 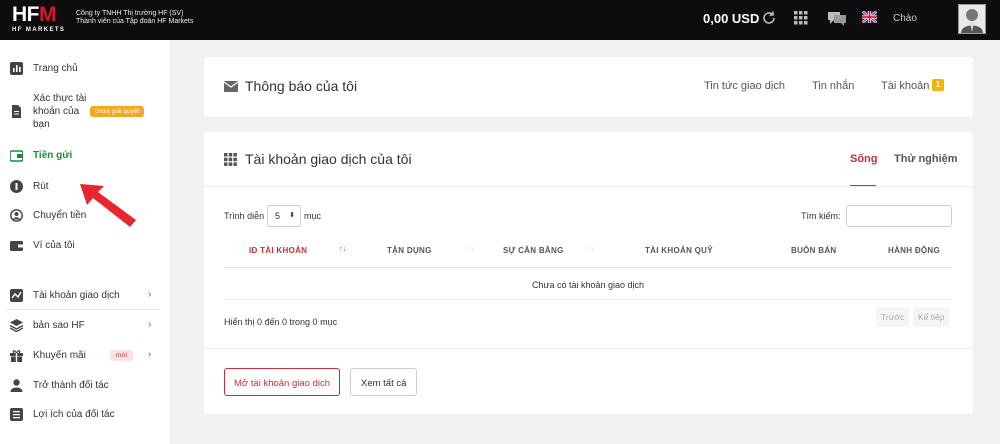 I want to click on user-silhouette-icon, so click(x=972, y=21).